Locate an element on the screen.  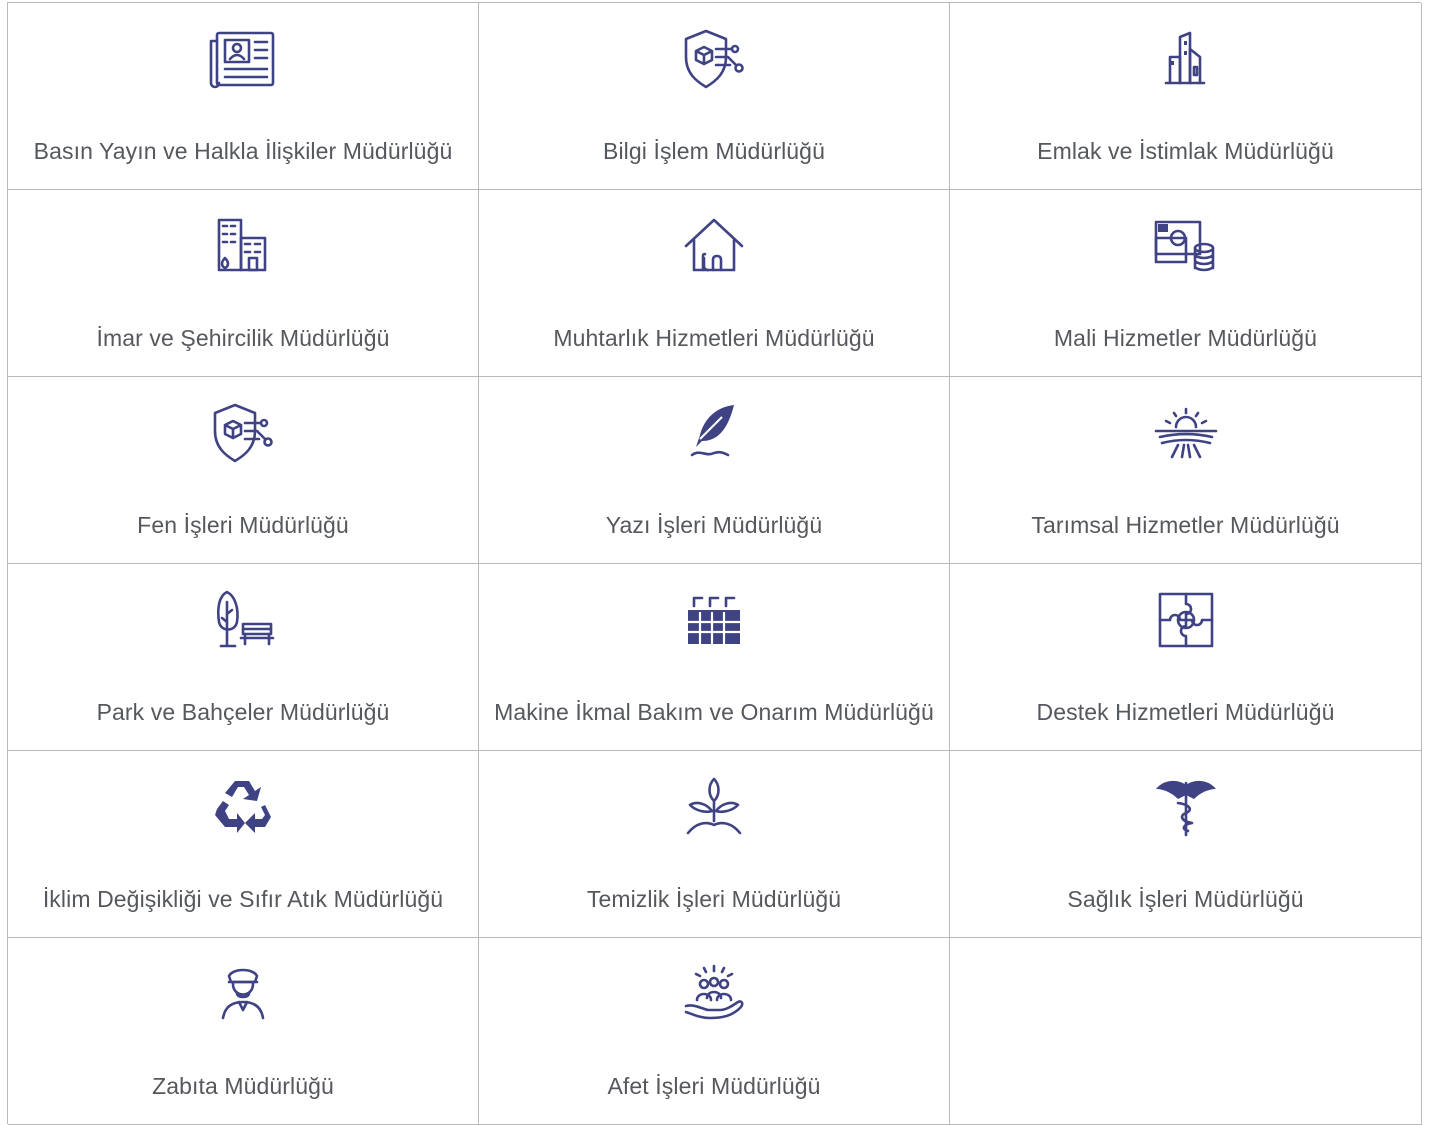
feather-pen-icon is located at coordinates (714, 433).